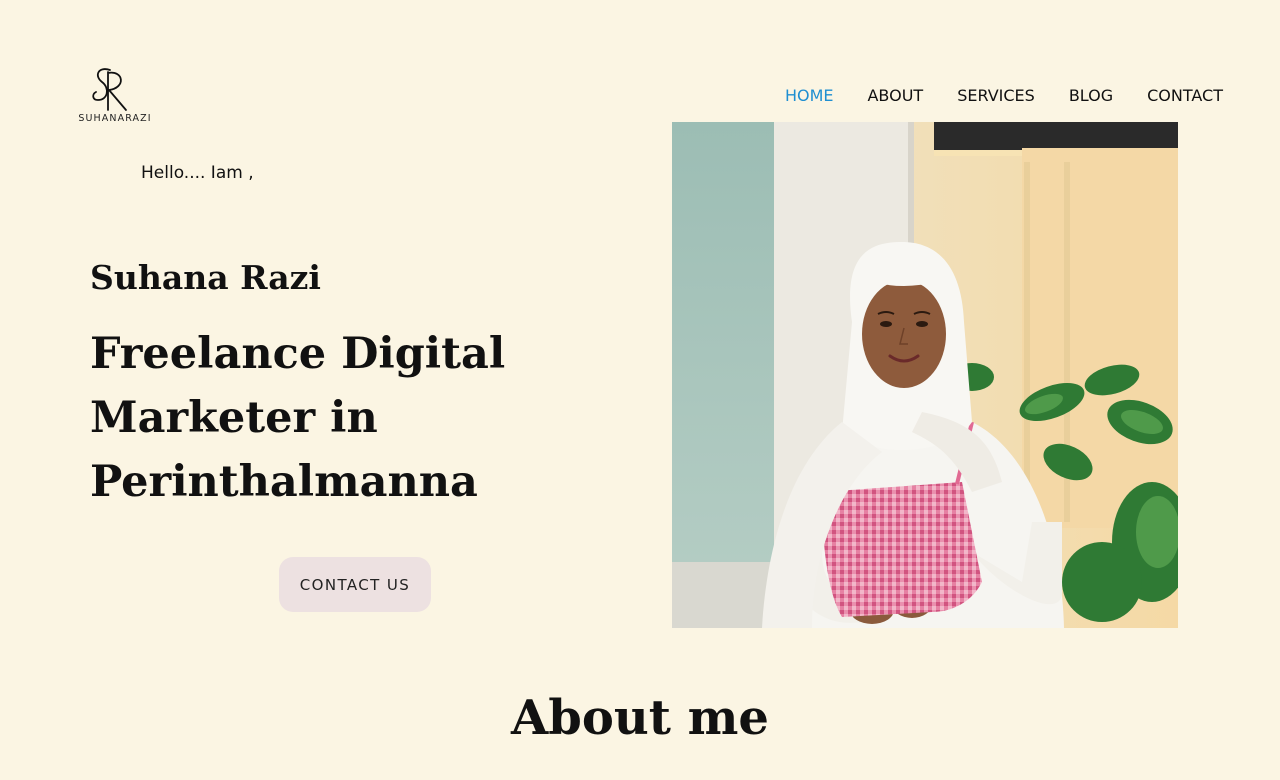  I want to click on nav-item-blog: BLOG, so click(1091, 95).